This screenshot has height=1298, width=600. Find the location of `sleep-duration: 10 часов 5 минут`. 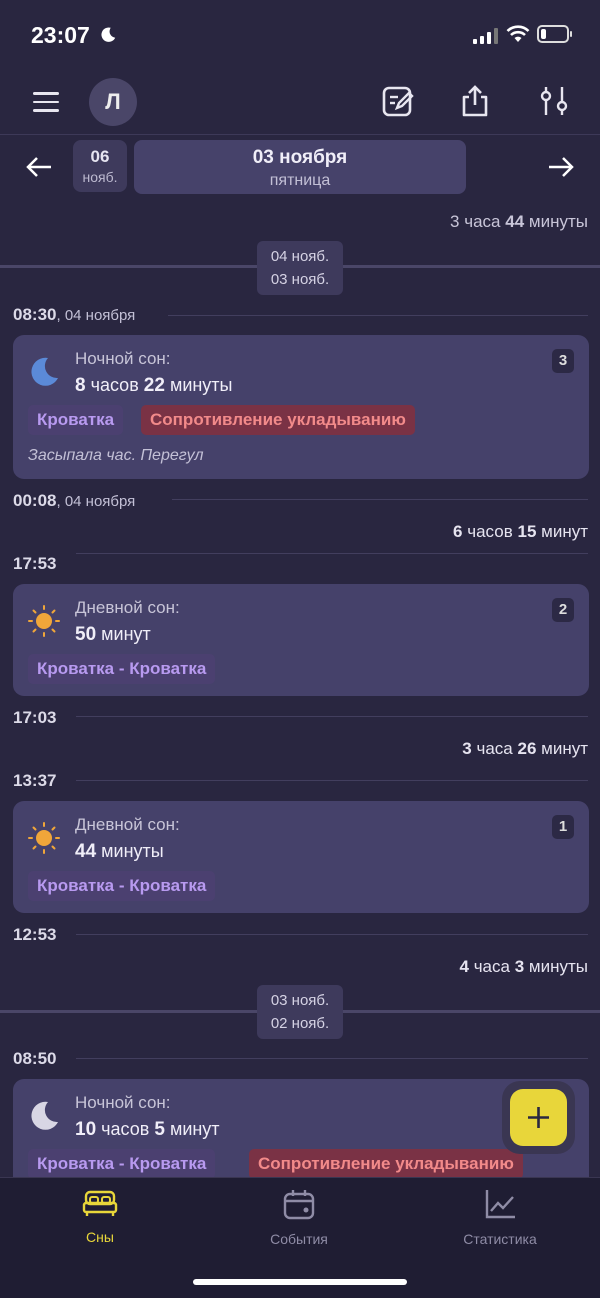

sleep-duration: 10 часов 5 минут is located at coordinates (147, 1129).